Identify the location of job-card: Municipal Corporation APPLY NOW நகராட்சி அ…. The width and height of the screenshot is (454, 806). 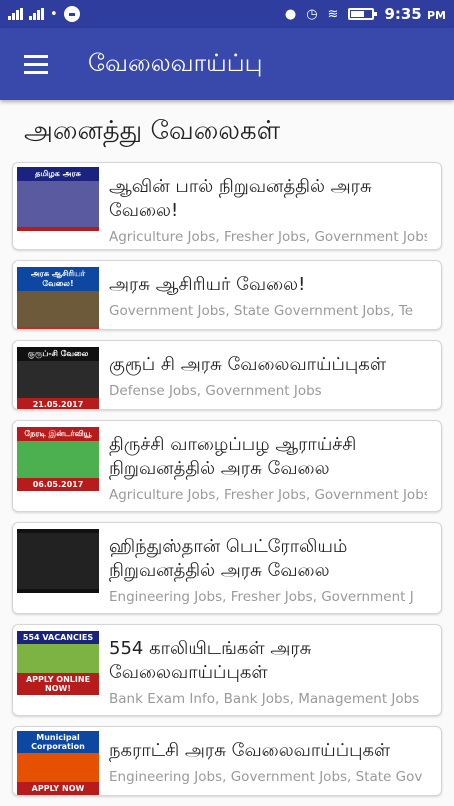
(227, 761).